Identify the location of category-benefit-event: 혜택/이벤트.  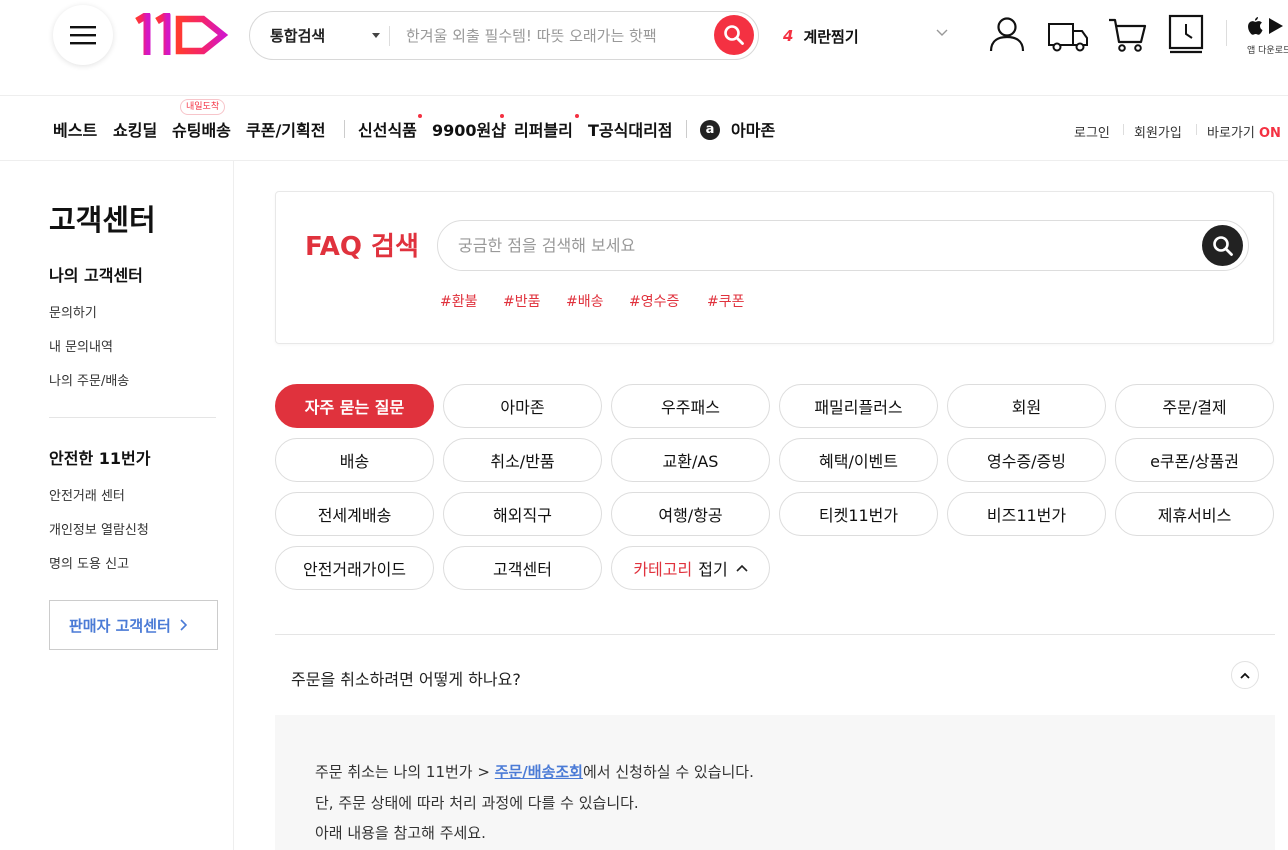
(858, 460).